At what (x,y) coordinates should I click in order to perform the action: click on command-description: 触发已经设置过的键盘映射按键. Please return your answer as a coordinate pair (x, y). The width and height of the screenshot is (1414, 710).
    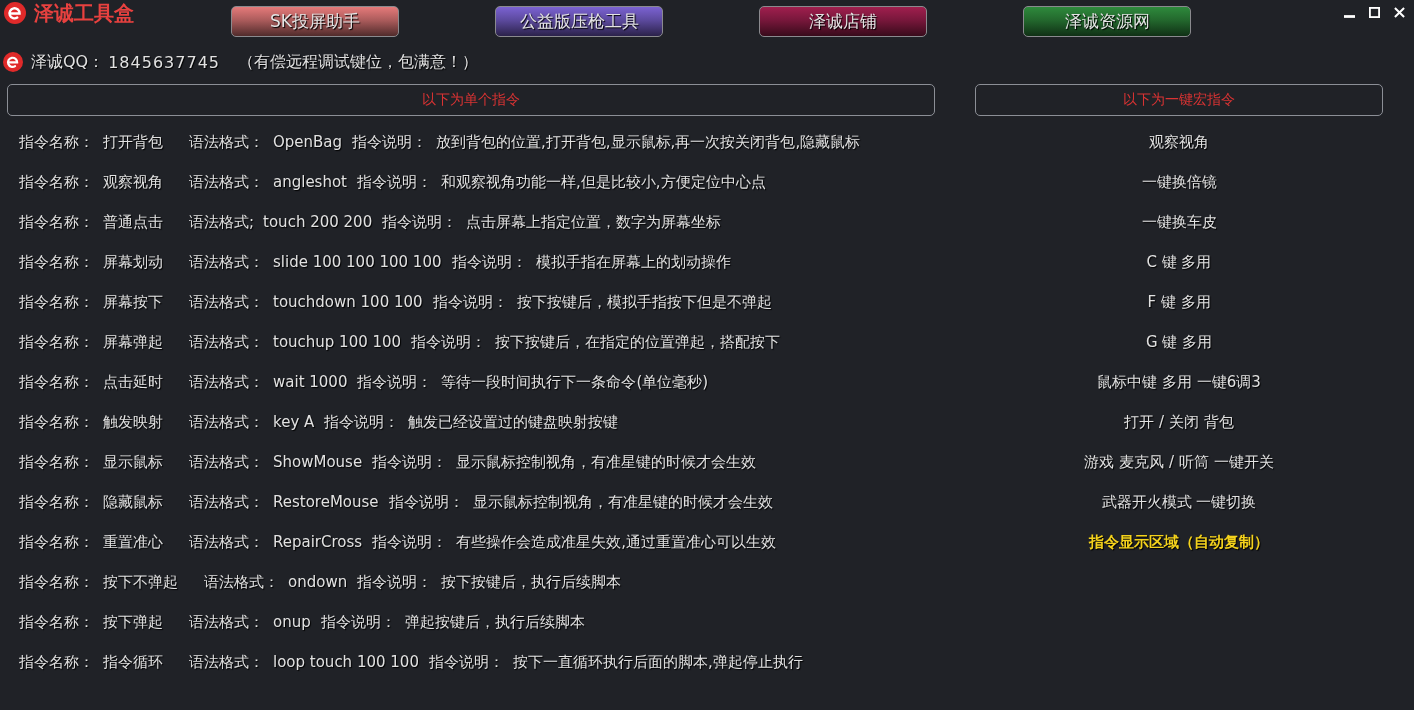
    Looking at the image, I should click on (513, 422).